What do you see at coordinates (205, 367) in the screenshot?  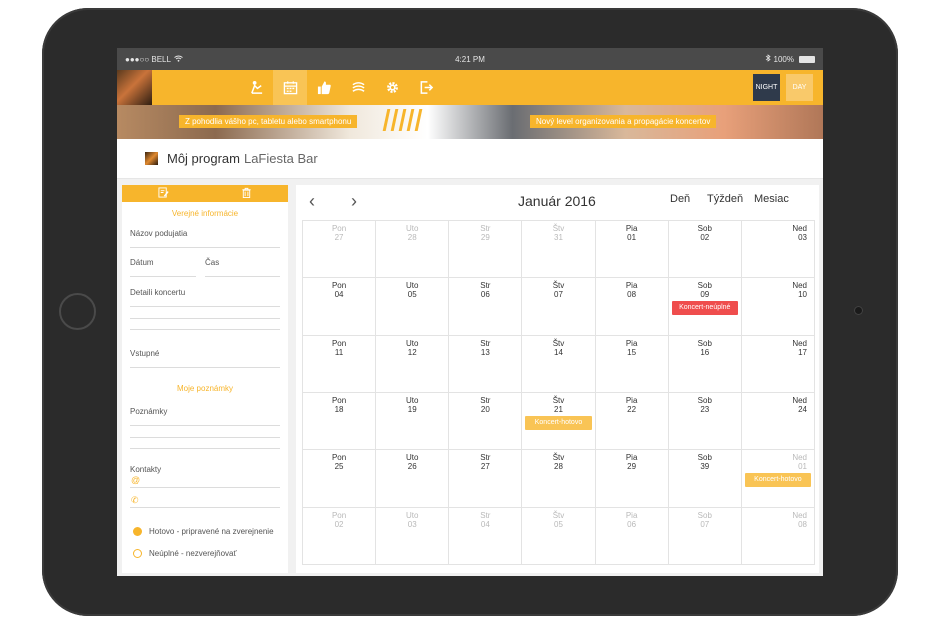 I see `entry-field` at bounding box center [205, 367].